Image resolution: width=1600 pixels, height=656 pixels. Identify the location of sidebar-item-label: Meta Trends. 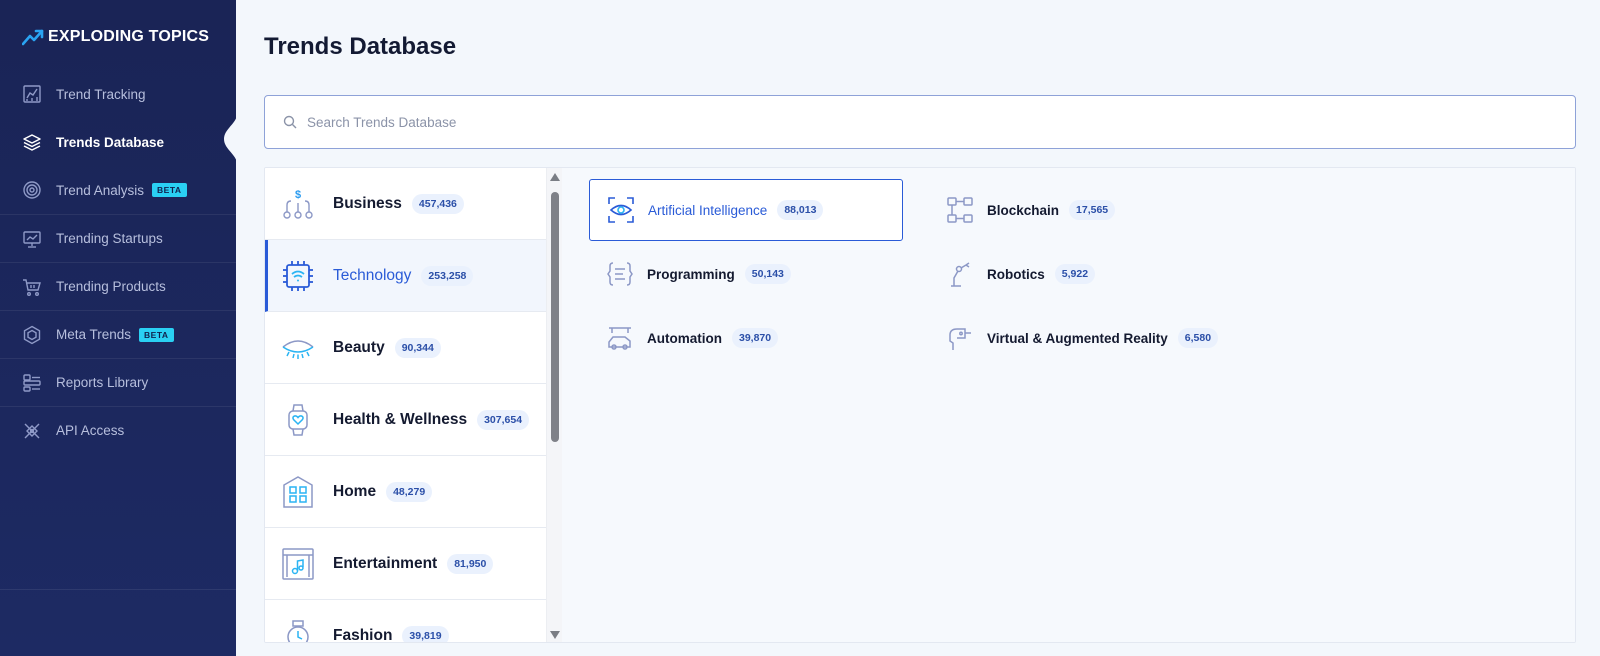
(94, 334).